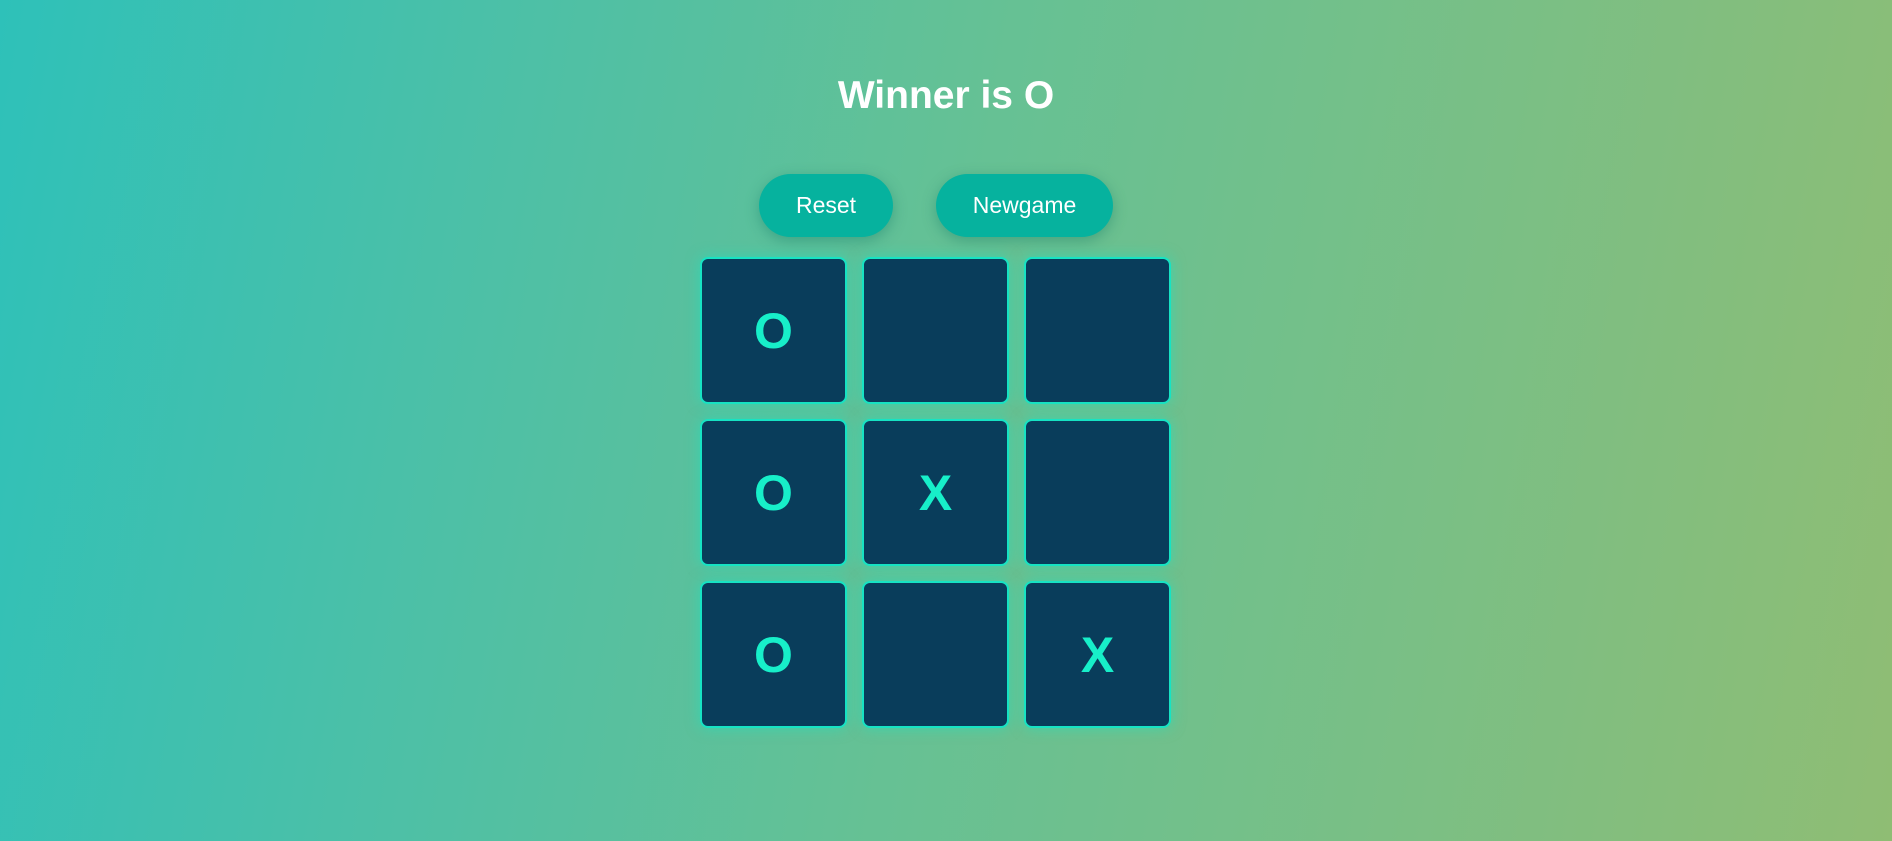 The image size is (1892, 841). I want to click on game-board: O O X O X, so click(936, 493).